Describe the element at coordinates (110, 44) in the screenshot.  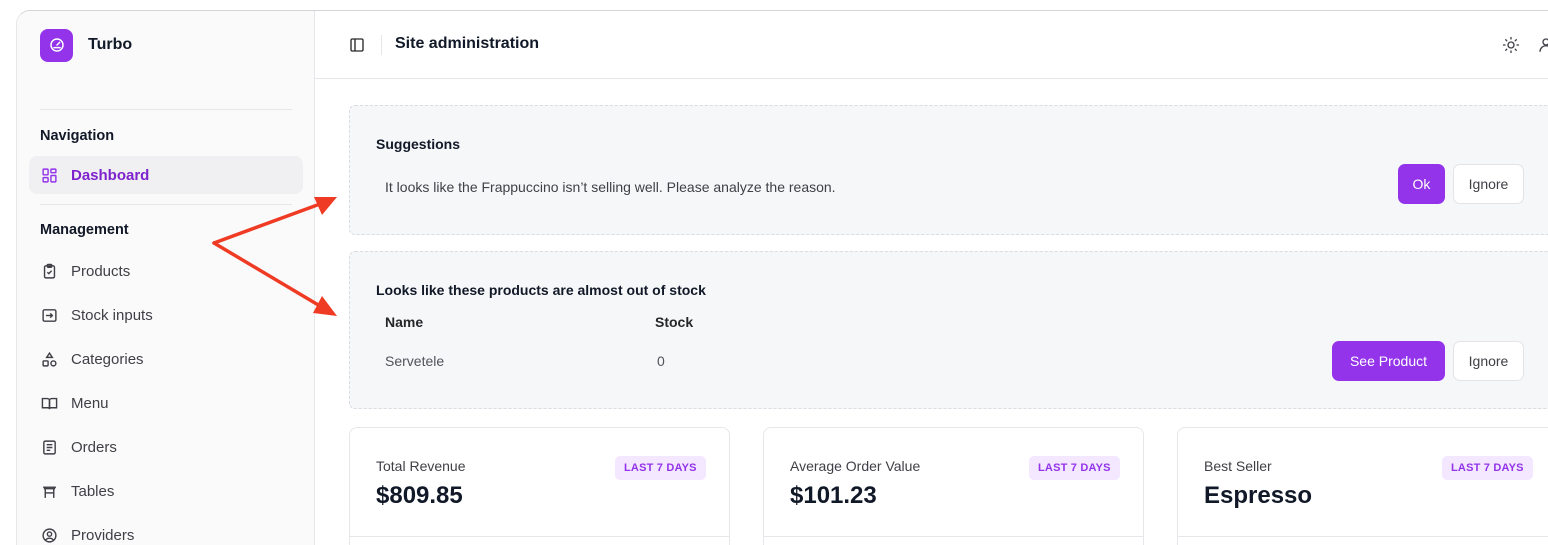
I see `brand-name: Turbo` at that location.